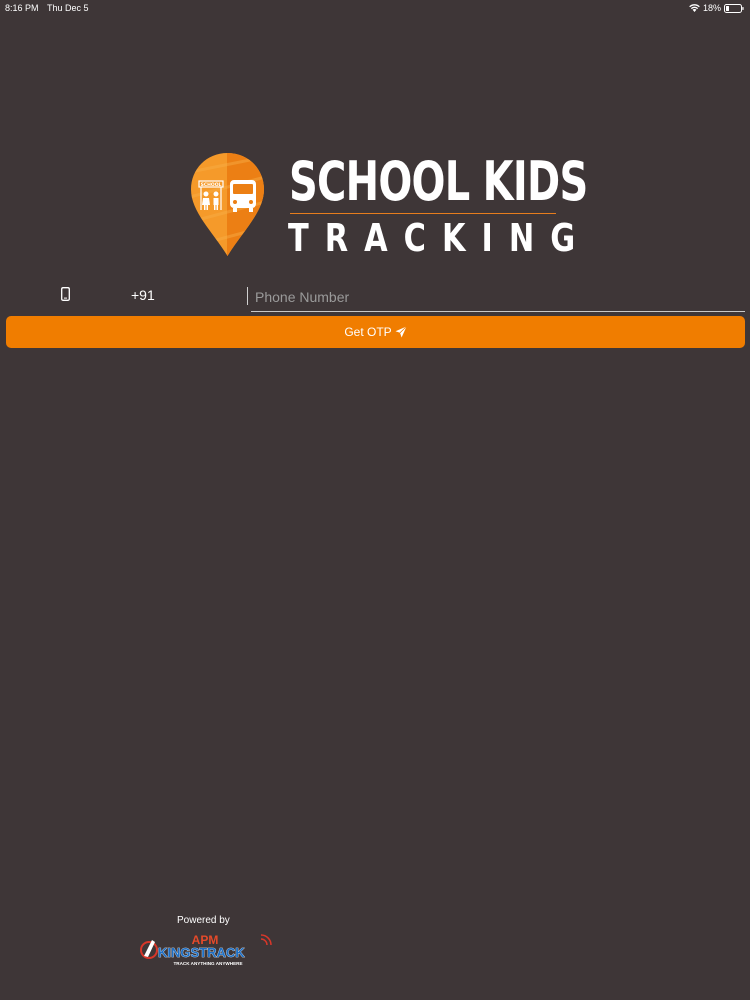 This screenshot has height=1000, width=750. I want to click on status-right-group: 18%, so click(716, 8).